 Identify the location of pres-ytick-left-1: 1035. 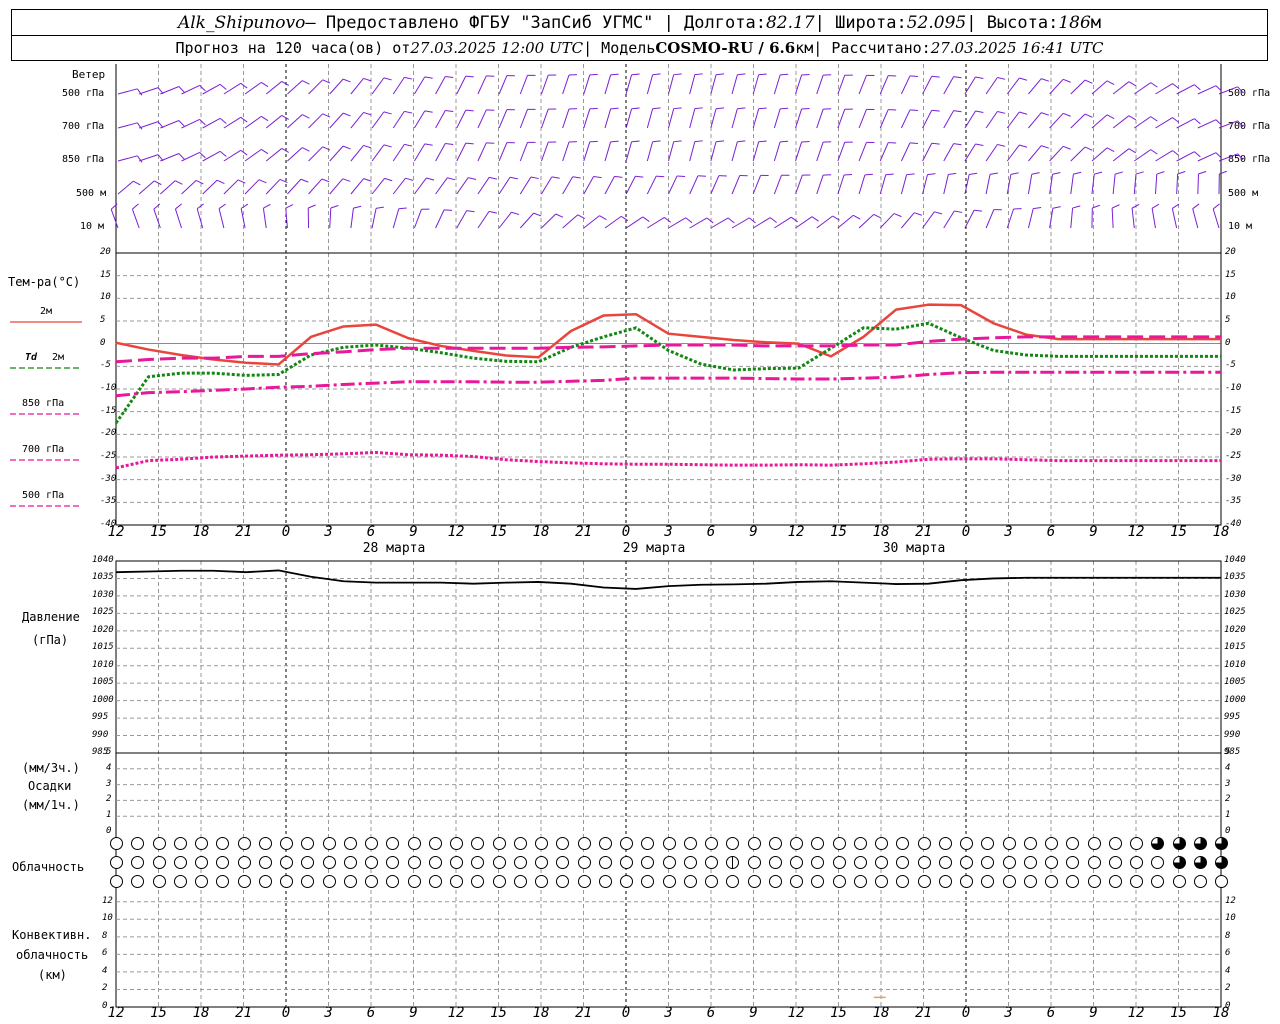
(103, 577).